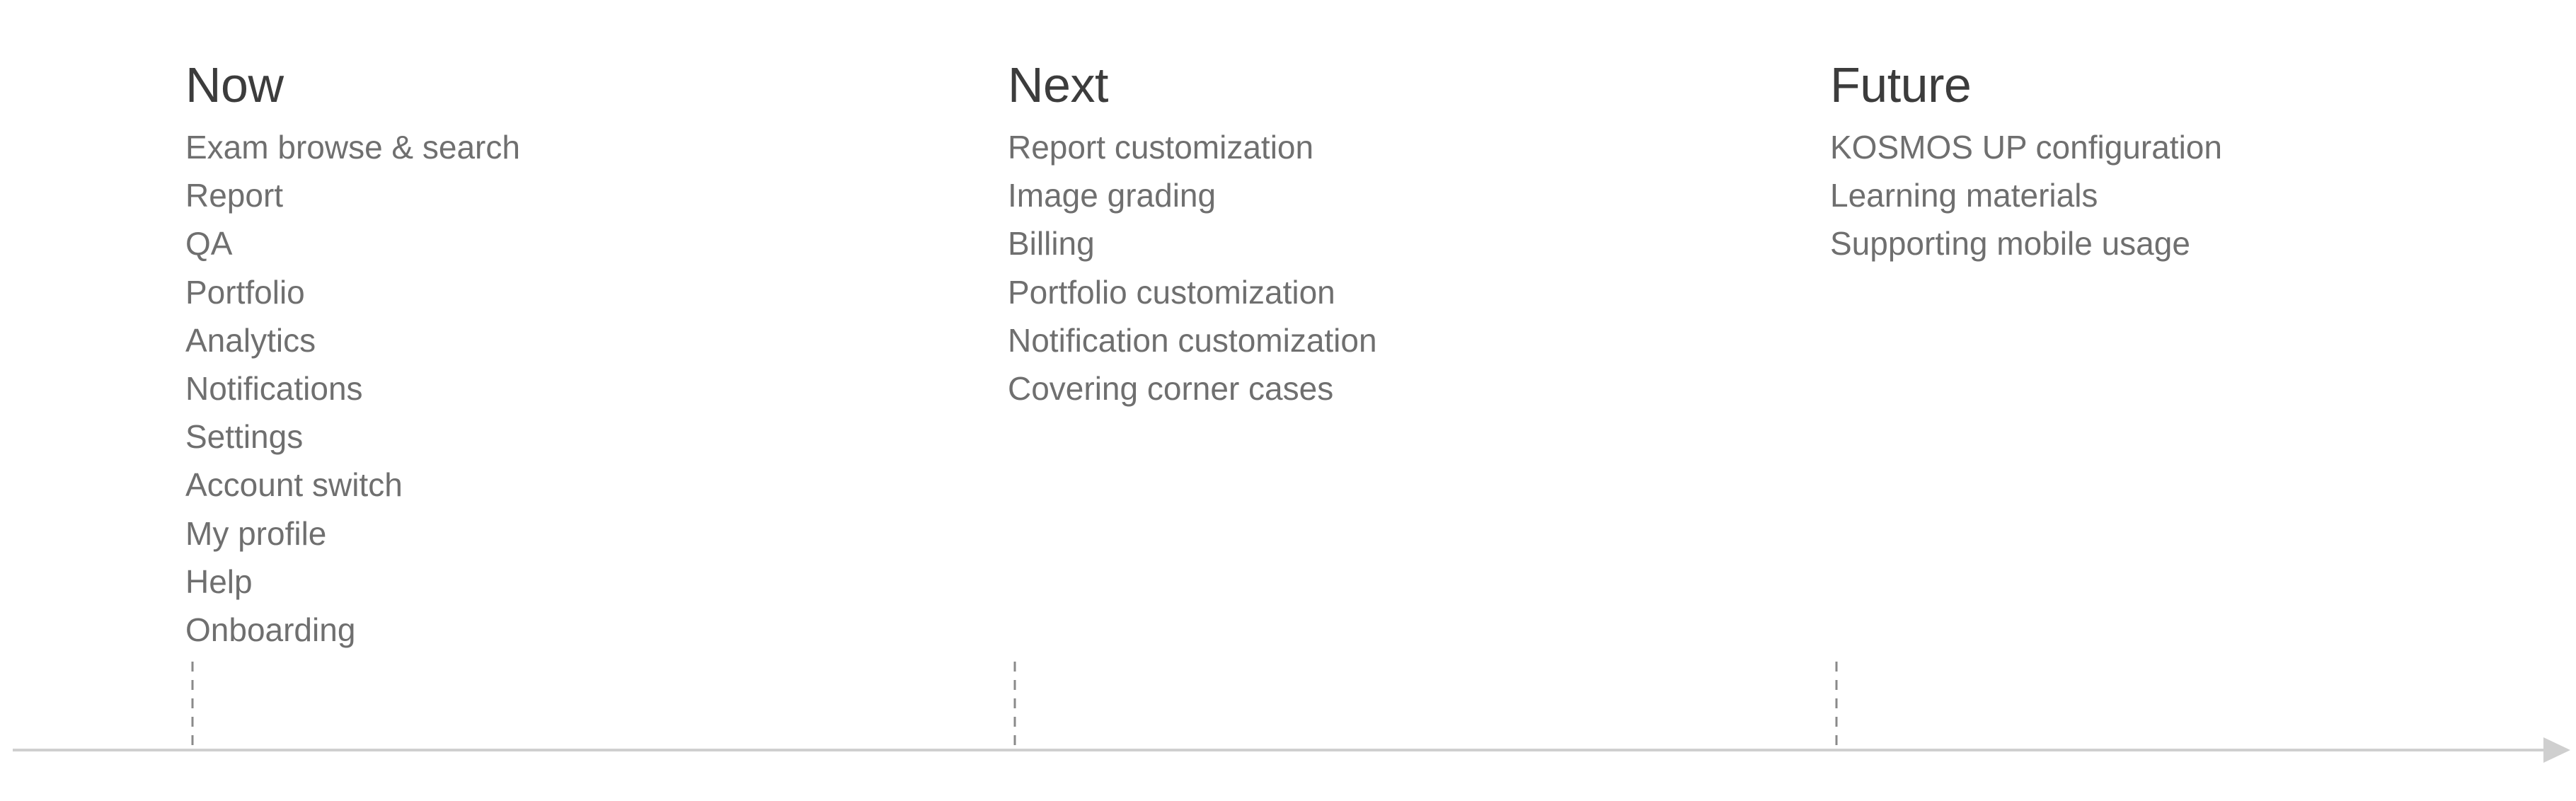 This screenshot has height=801, width=2576. Describe the element at coordinates (1964, 195) in the screenshot. I see `list-item: Learning materials` at that location.